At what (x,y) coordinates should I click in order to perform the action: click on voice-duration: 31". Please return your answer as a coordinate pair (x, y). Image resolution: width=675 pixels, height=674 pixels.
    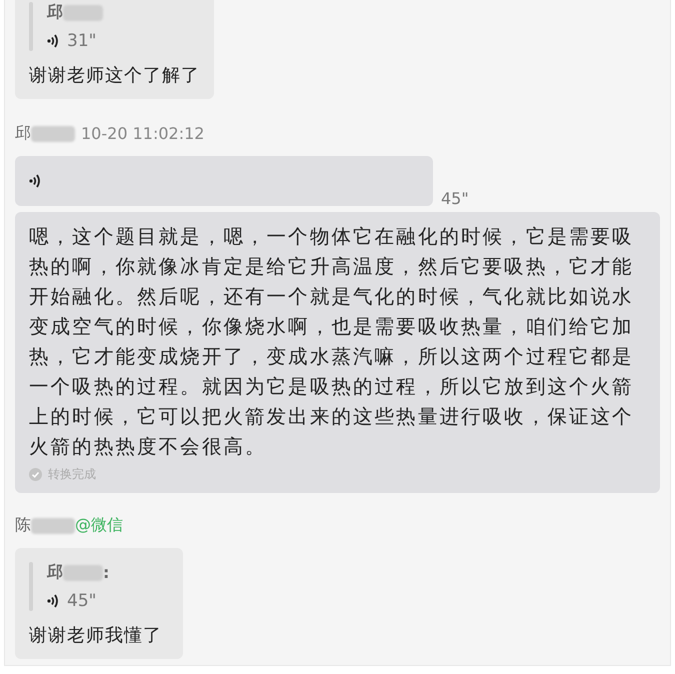
    Looking at the image, I should click on (81, 41).